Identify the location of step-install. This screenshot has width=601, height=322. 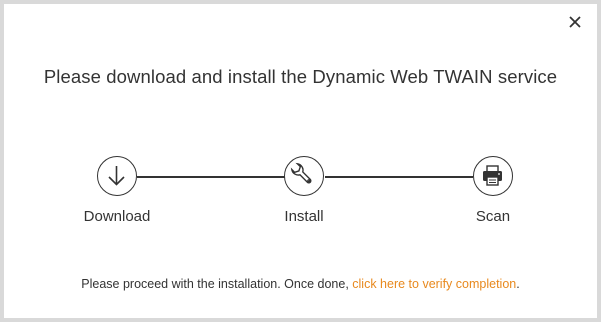
(304, 176).